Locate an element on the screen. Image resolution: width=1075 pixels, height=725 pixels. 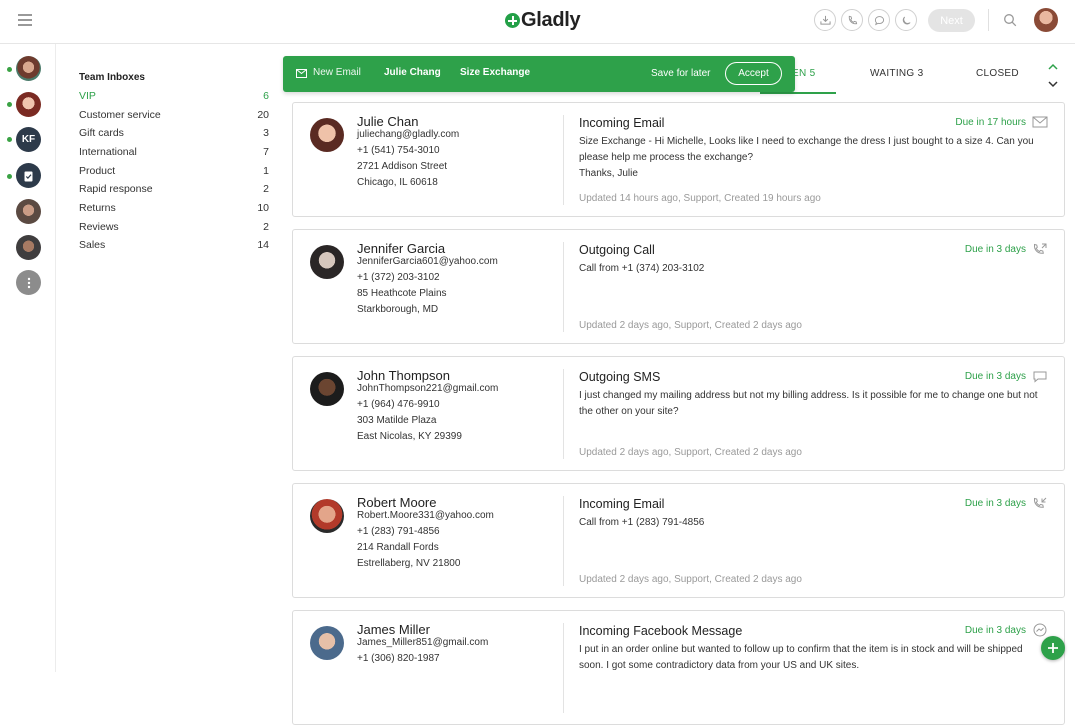
inbox-label: Sales is located at coordinates (92, 245).